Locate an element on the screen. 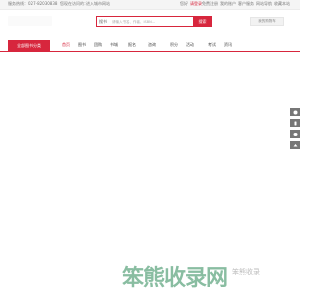 The image size is (320, 300). nav-item-home: 首页 is located at coordinates (66, 45).